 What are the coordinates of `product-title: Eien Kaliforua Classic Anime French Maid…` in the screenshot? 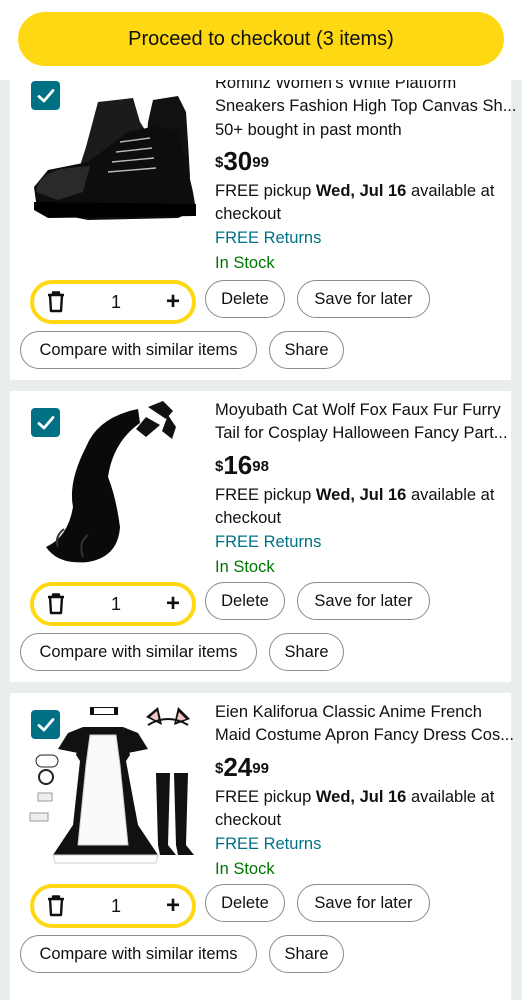 It's located at (366, 723).